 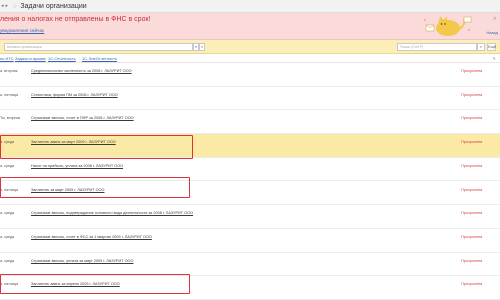 I want to click on row-task-link: Заплатить за март 2009 г. ЛАЗУРИТ ООО, so click(x=67, y=190).